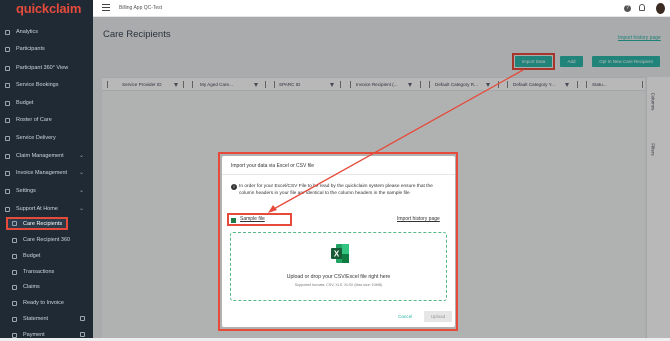 Image resolution: width=670 pixels, height=341 pixels. I want to click on modal-title: Import your data via Excel or CSV file, so click(273, 166).